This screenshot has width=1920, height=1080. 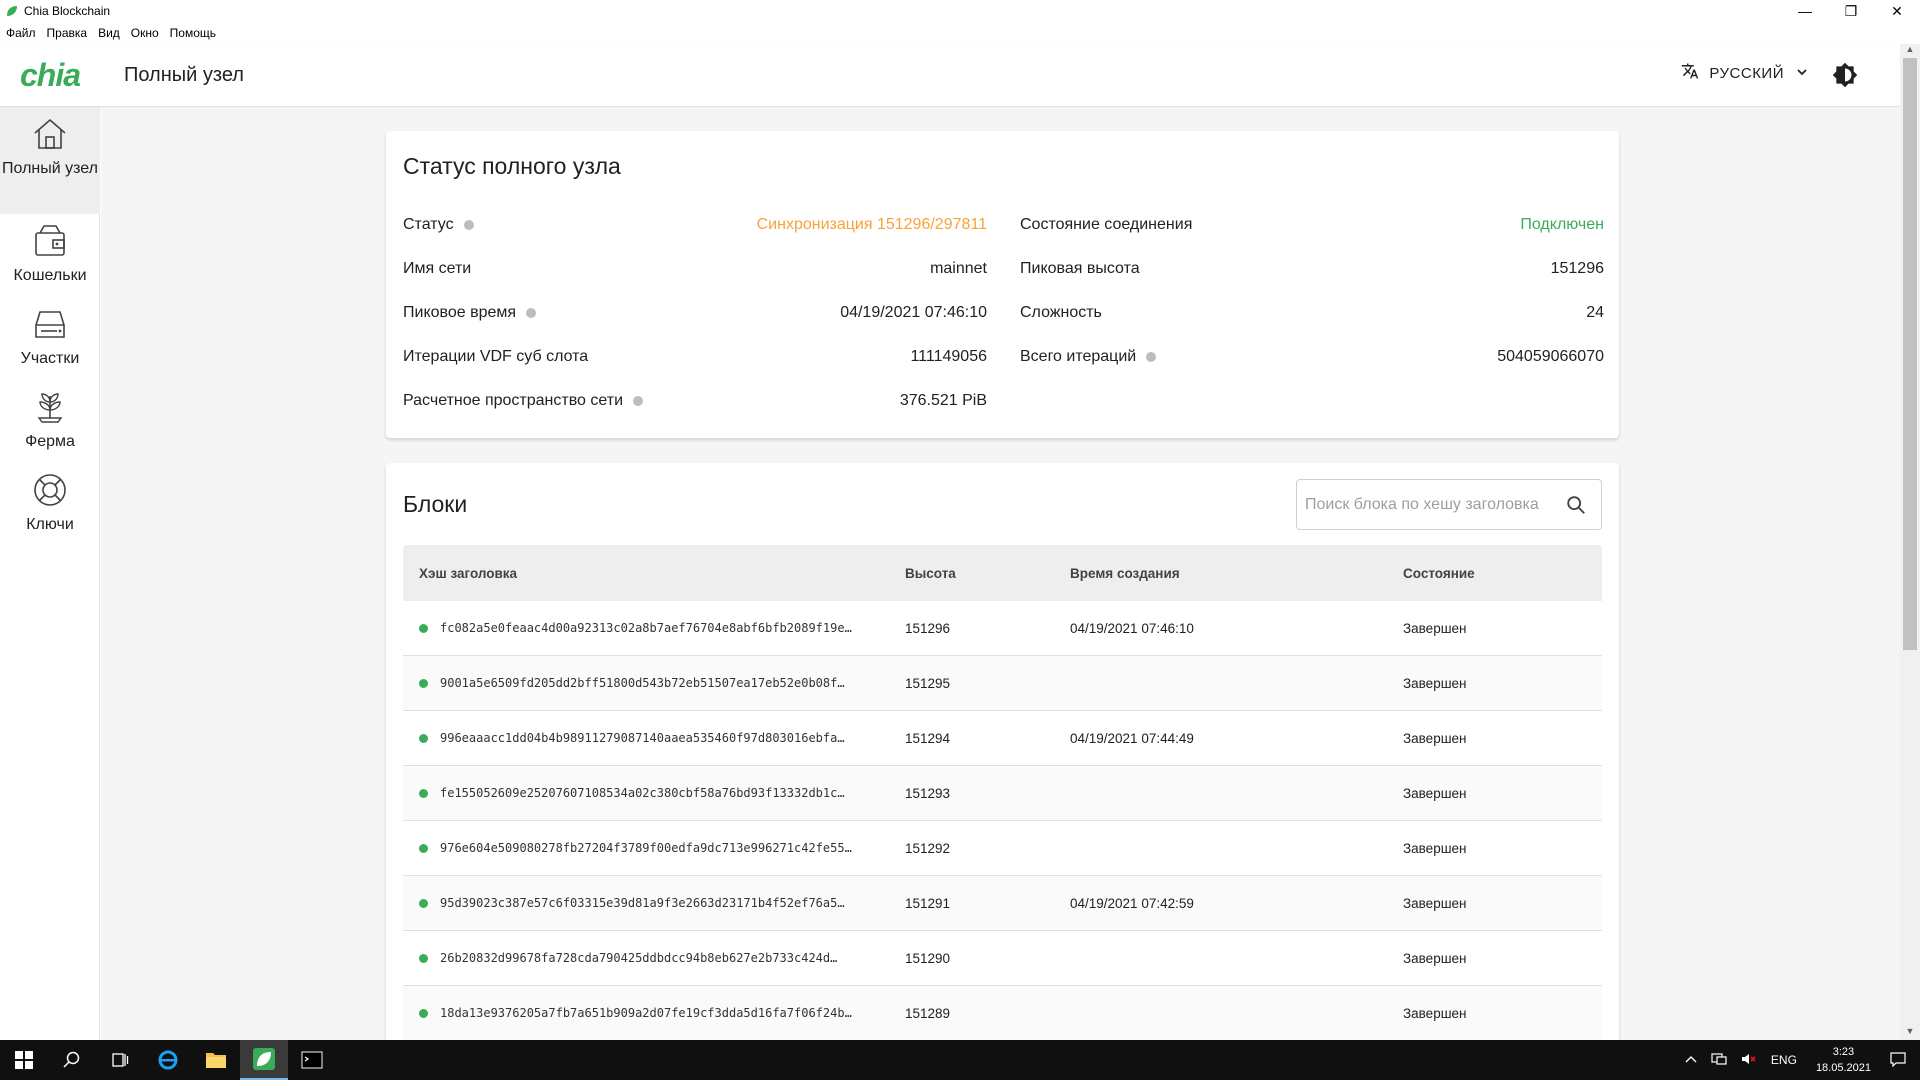 What do you see at coordinates (1851, 11) in the screenshot?
I see `restore-button: ❐` at bounding box center [1851, 11].